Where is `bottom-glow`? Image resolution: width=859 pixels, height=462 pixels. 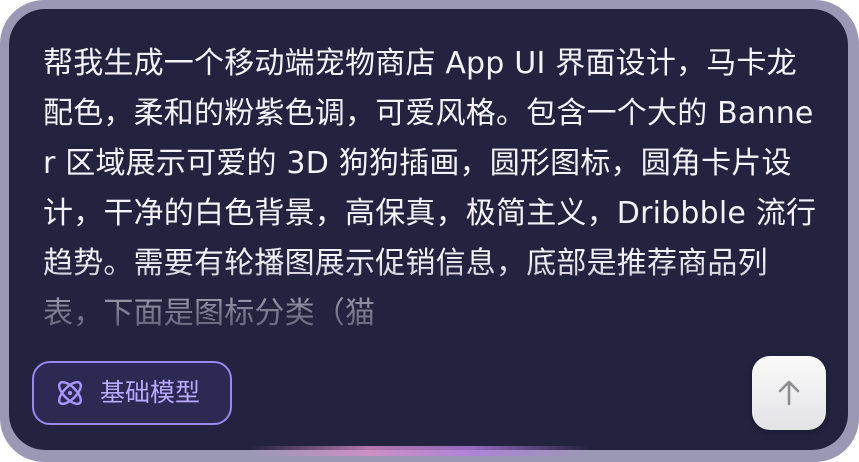
bottom-glow is located at coordinates (420, 451).